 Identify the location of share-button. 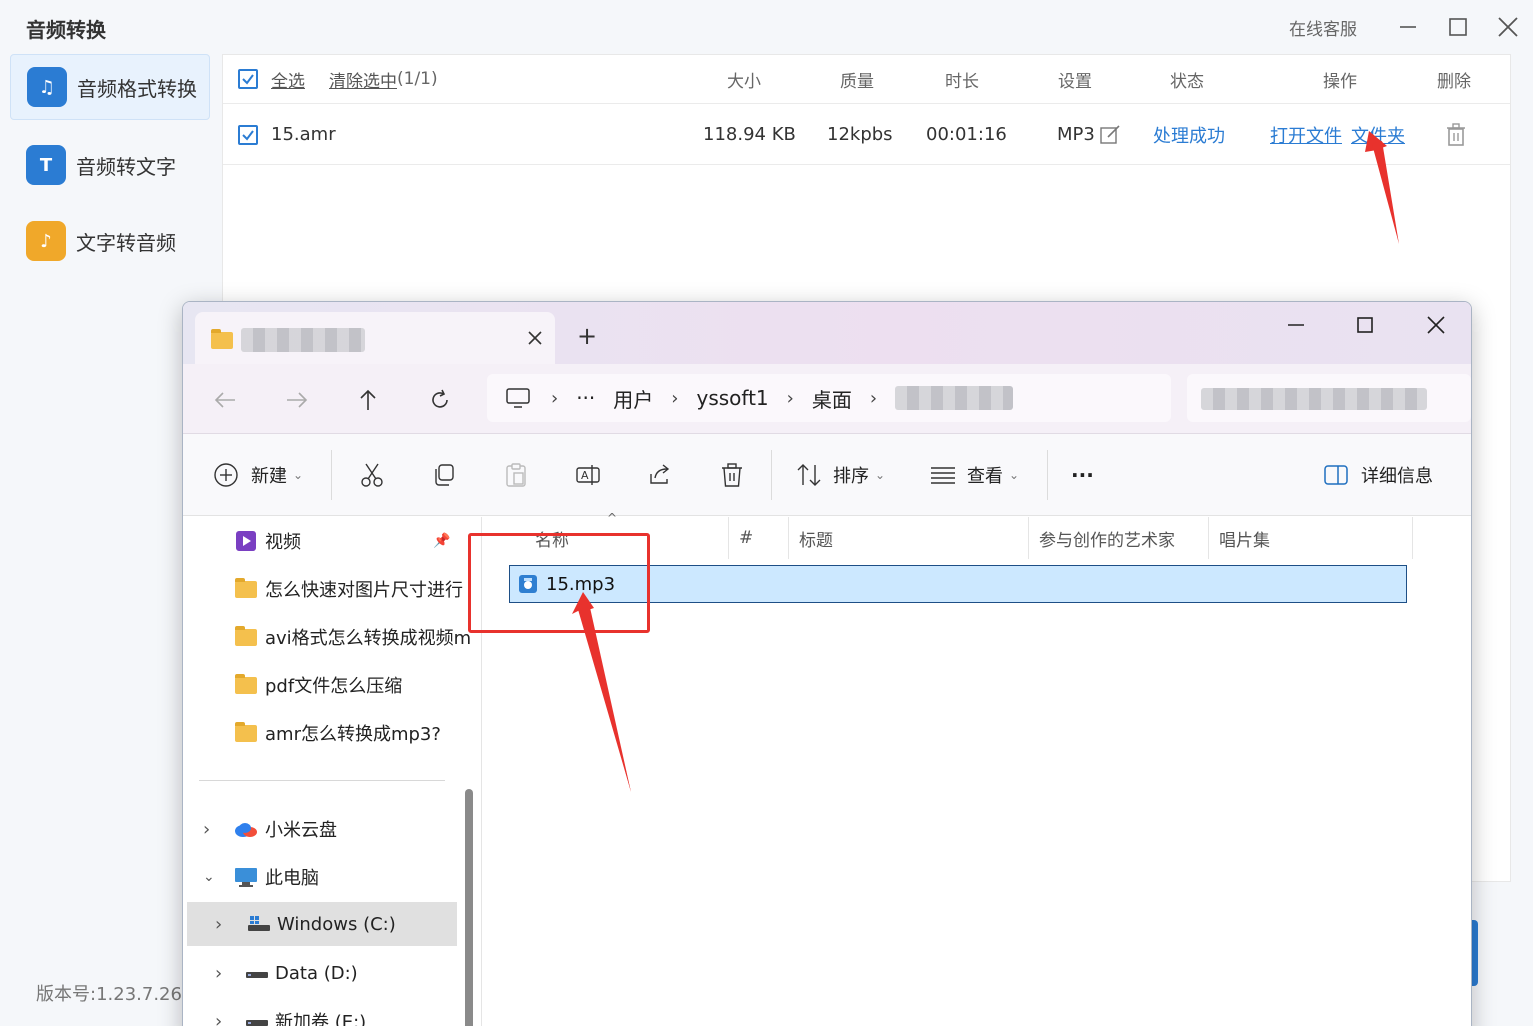
(660, 475).